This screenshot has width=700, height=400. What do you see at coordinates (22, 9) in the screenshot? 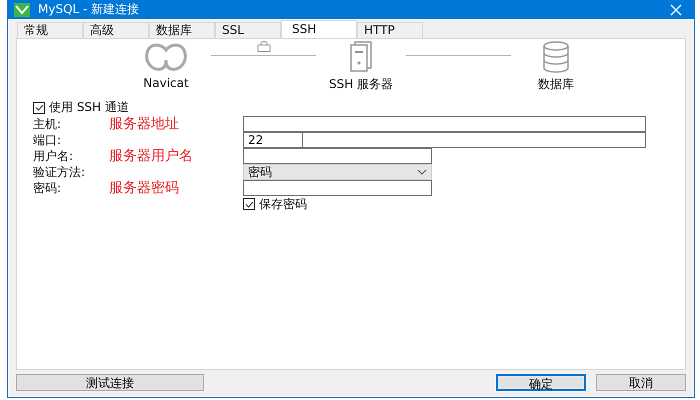
I see `app-logo-icon` at bounding box center [22, 9].